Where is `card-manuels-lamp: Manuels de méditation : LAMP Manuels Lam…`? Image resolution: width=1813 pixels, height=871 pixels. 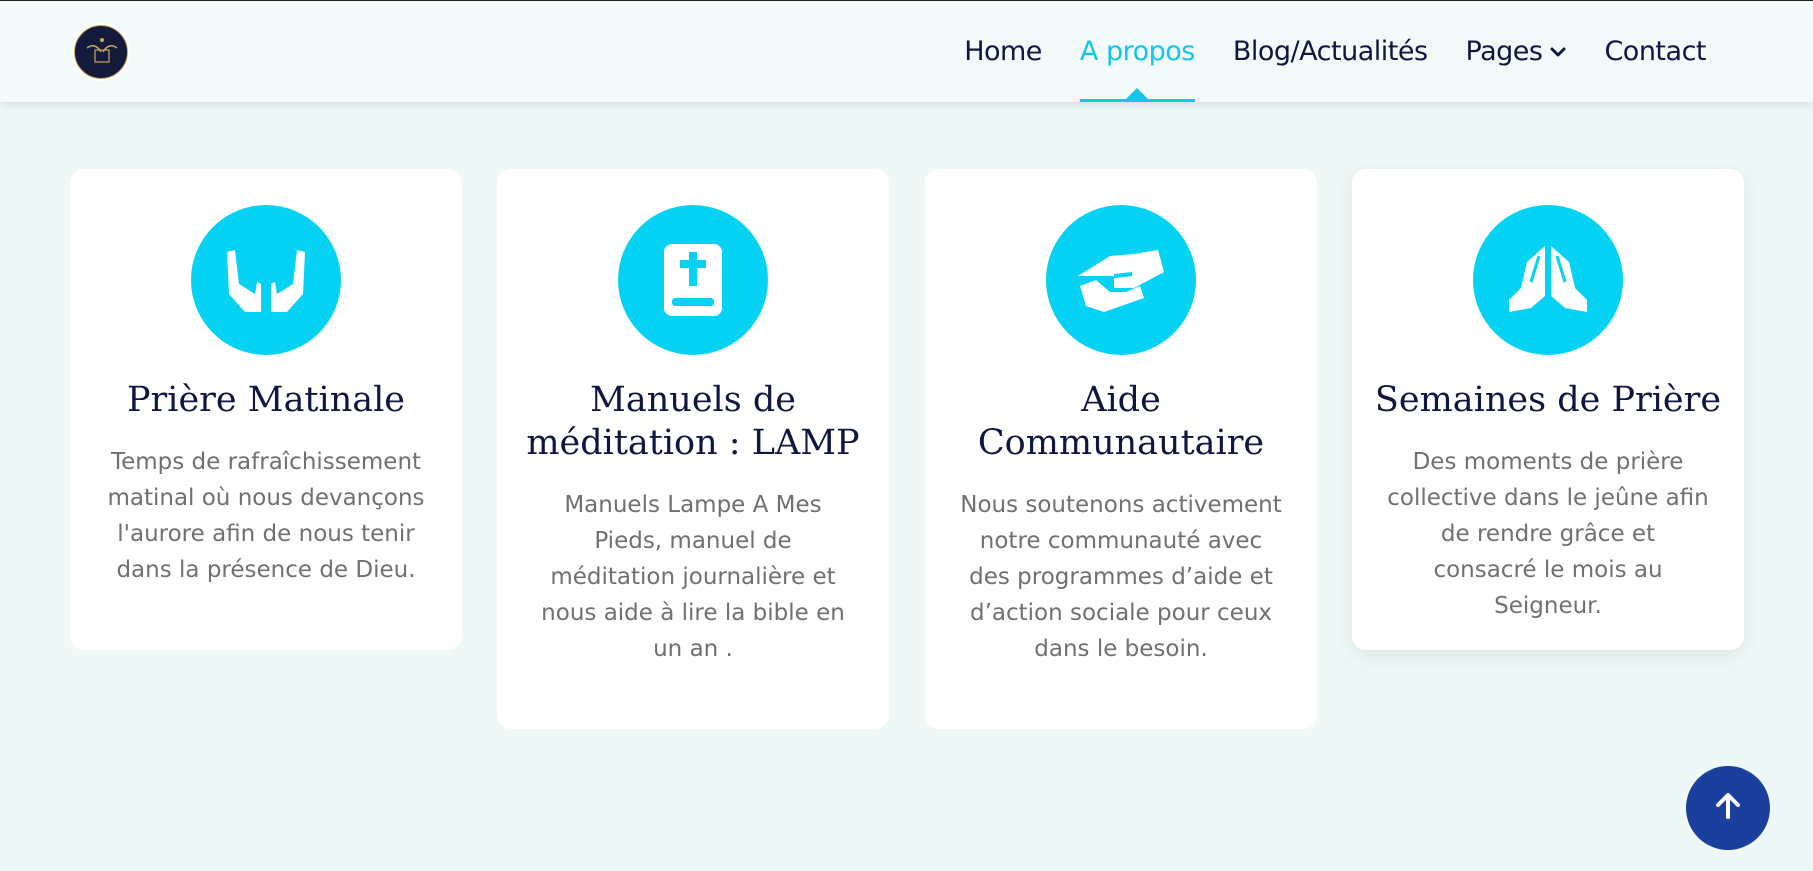
card-manuels-lamp: Manuels de méditation : LAMP Manuels Lam… is located at coordinates (693, 449).